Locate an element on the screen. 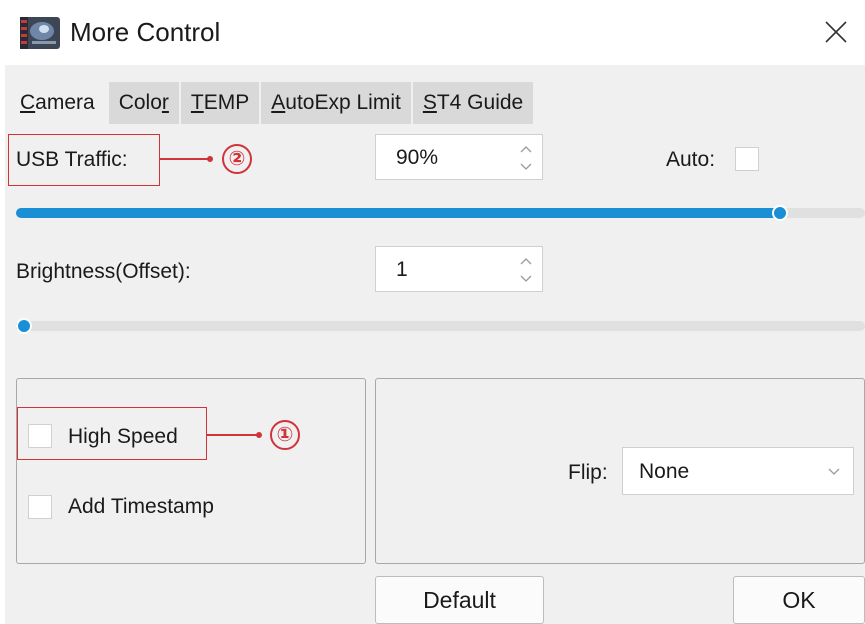 The image size is (865, 624). tab-st4-guide: ST4 Guide is located at coordinates (473, 103).